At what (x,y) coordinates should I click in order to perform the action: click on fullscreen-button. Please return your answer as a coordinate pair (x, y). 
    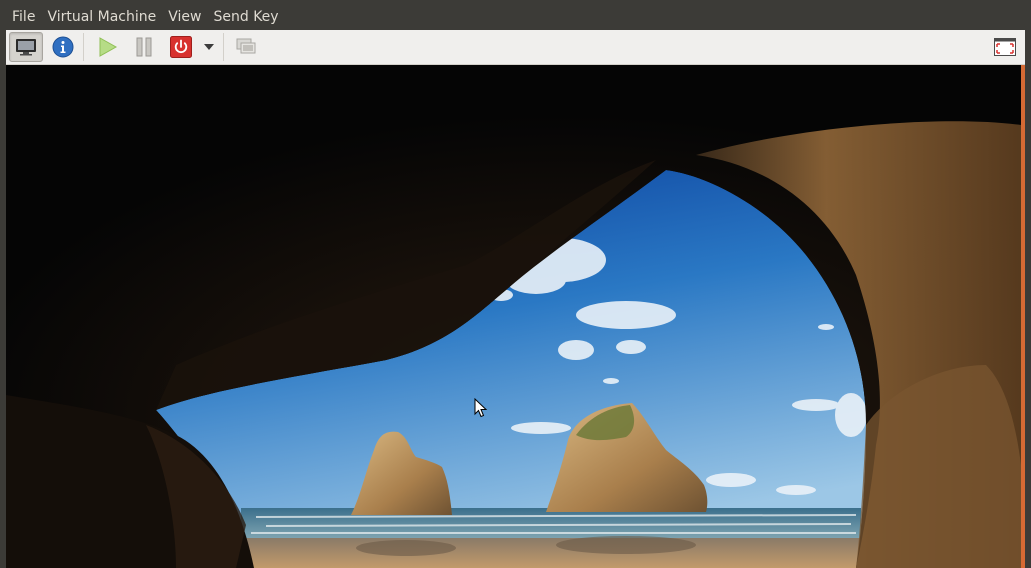
    Looking at the image, I should click on (1005, 47).